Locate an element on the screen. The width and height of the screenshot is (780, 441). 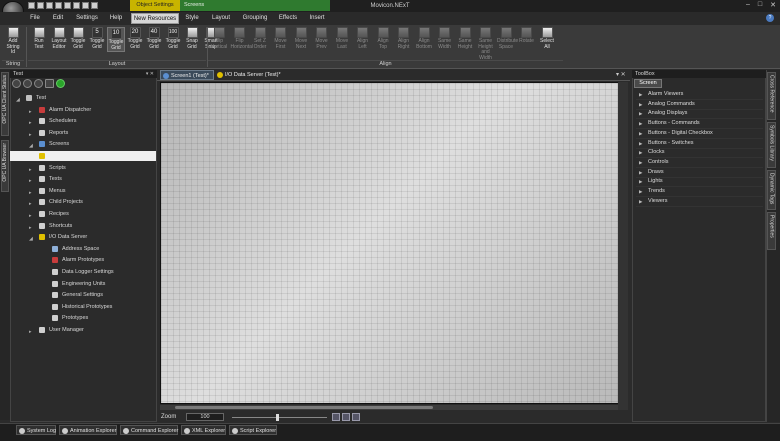
help-icon: ? is located at coordinates (770, 18).